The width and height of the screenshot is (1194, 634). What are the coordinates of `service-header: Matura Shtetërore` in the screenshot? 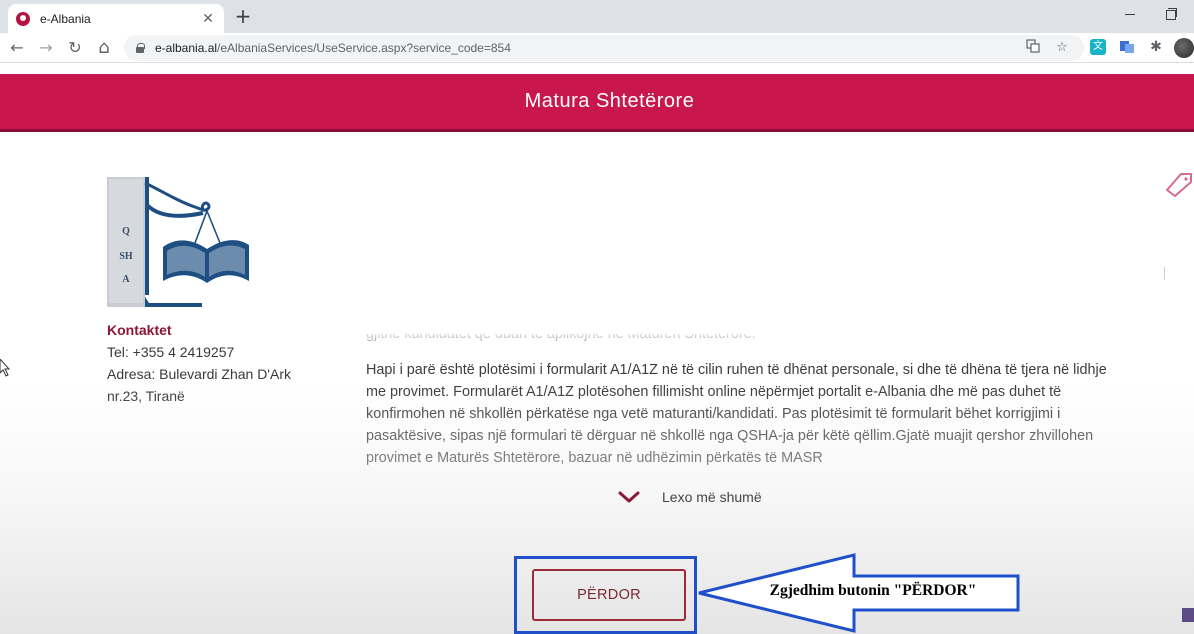 It's located at (597, 103).